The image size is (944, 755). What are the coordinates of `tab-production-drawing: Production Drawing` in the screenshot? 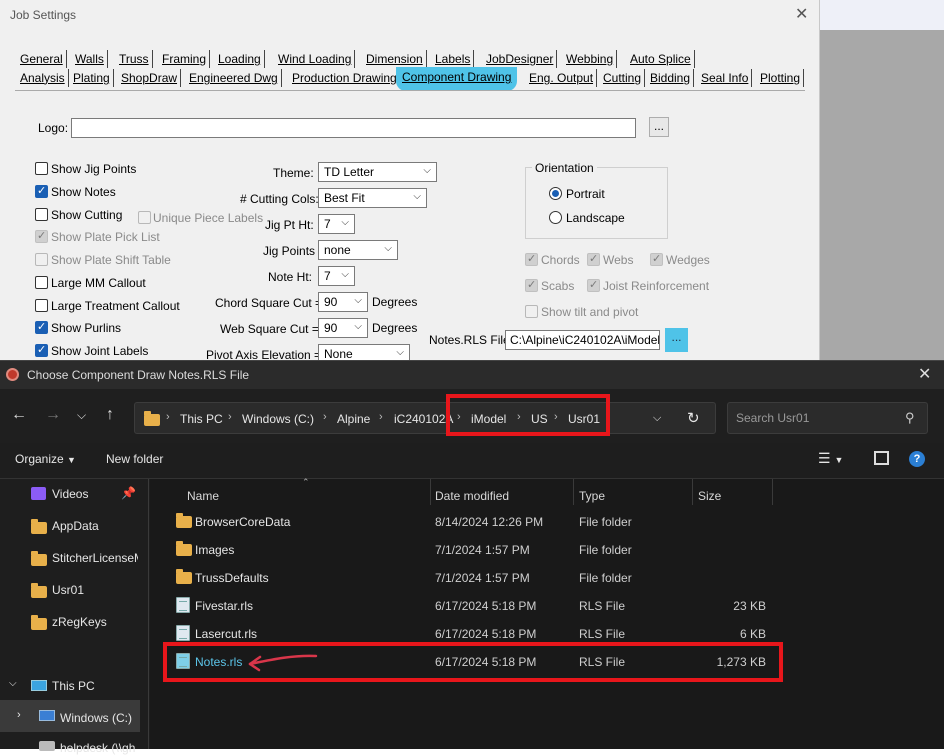 It's located at (345, 78).